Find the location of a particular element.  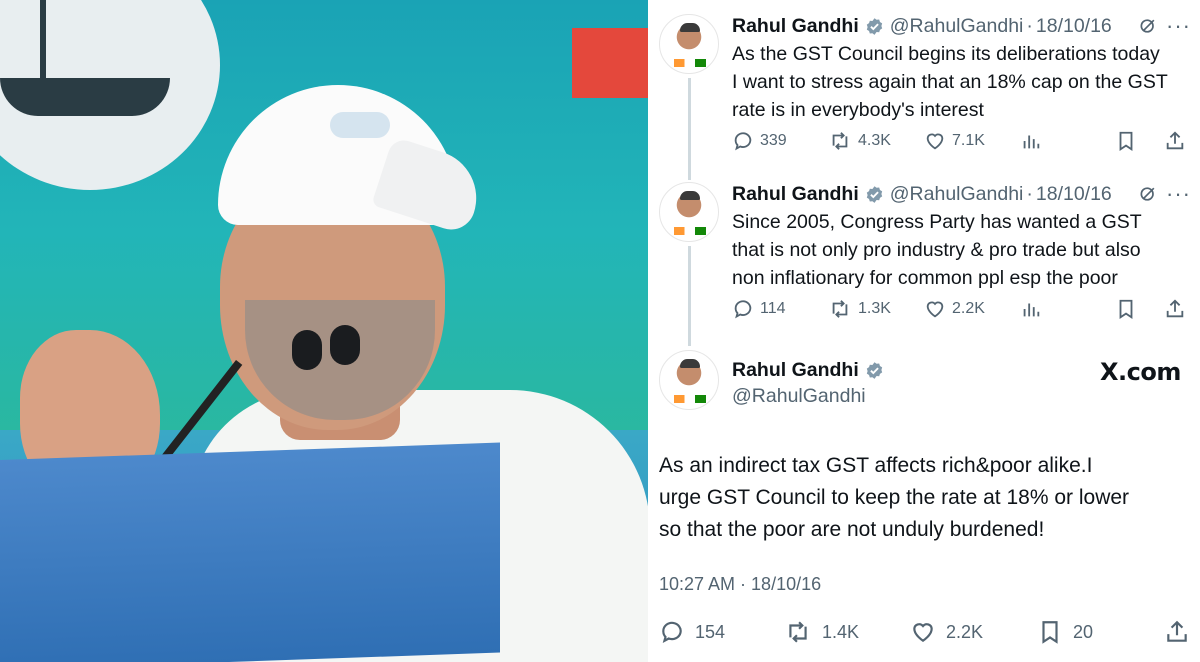

repost-count: 4.3K is located at coordinates (874, 140).